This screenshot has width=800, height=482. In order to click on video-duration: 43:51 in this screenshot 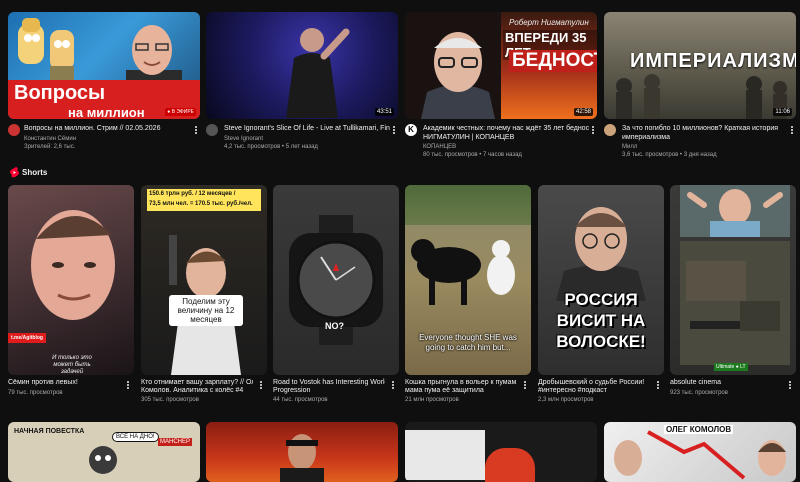, I will do `click(384, 112)`.